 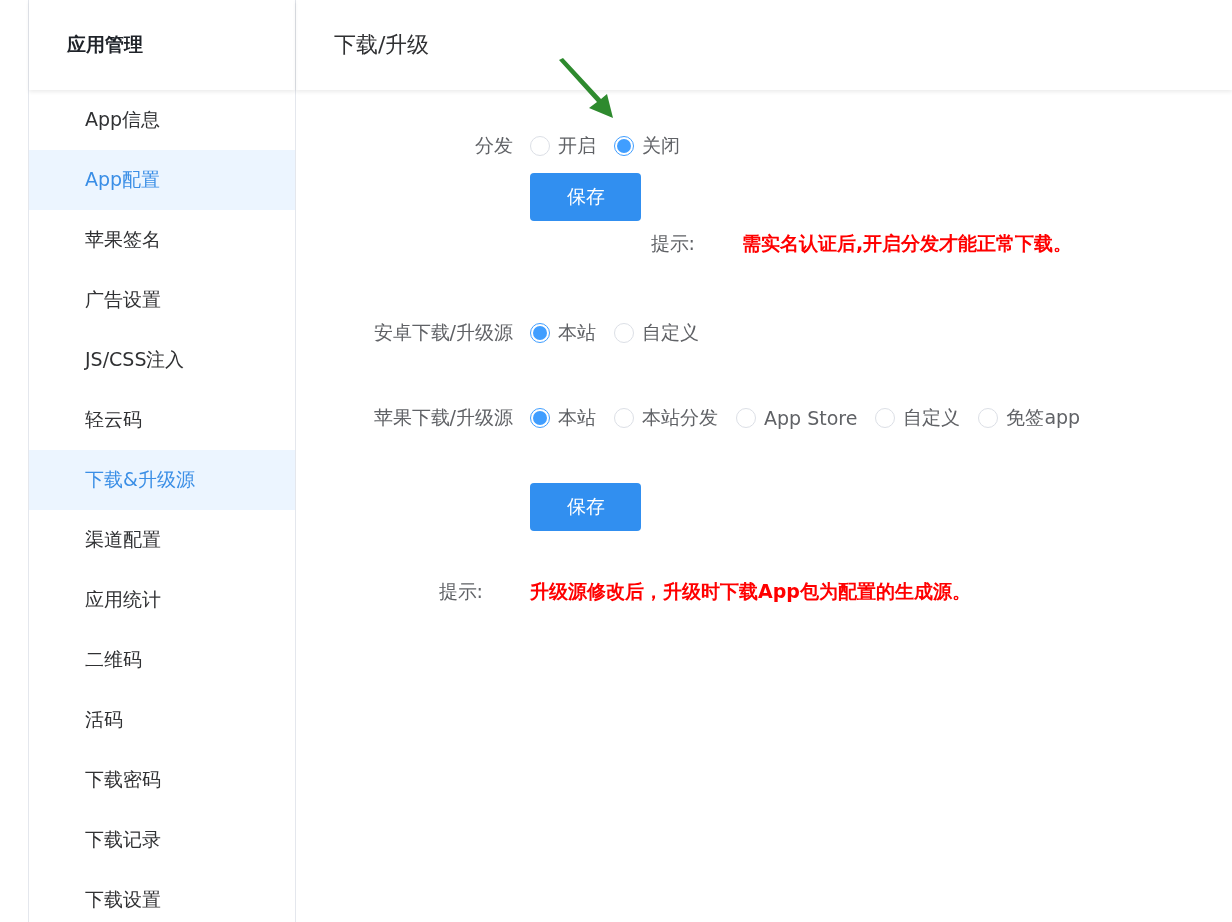 What do you see at coordinates (162, 896) in the screenshot?
I see `sidebar-item: 下载设置` at bounding box center [162, 896].